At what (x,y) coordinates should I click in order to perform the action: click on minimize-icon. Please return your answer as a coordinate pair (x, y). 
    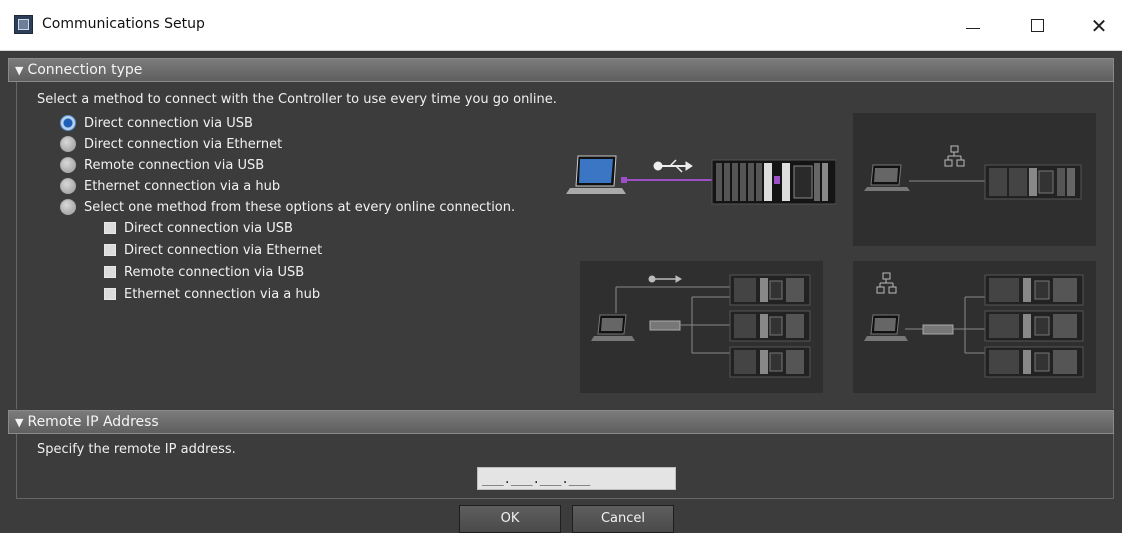
    Looking at the image, I should click on (973, 28).